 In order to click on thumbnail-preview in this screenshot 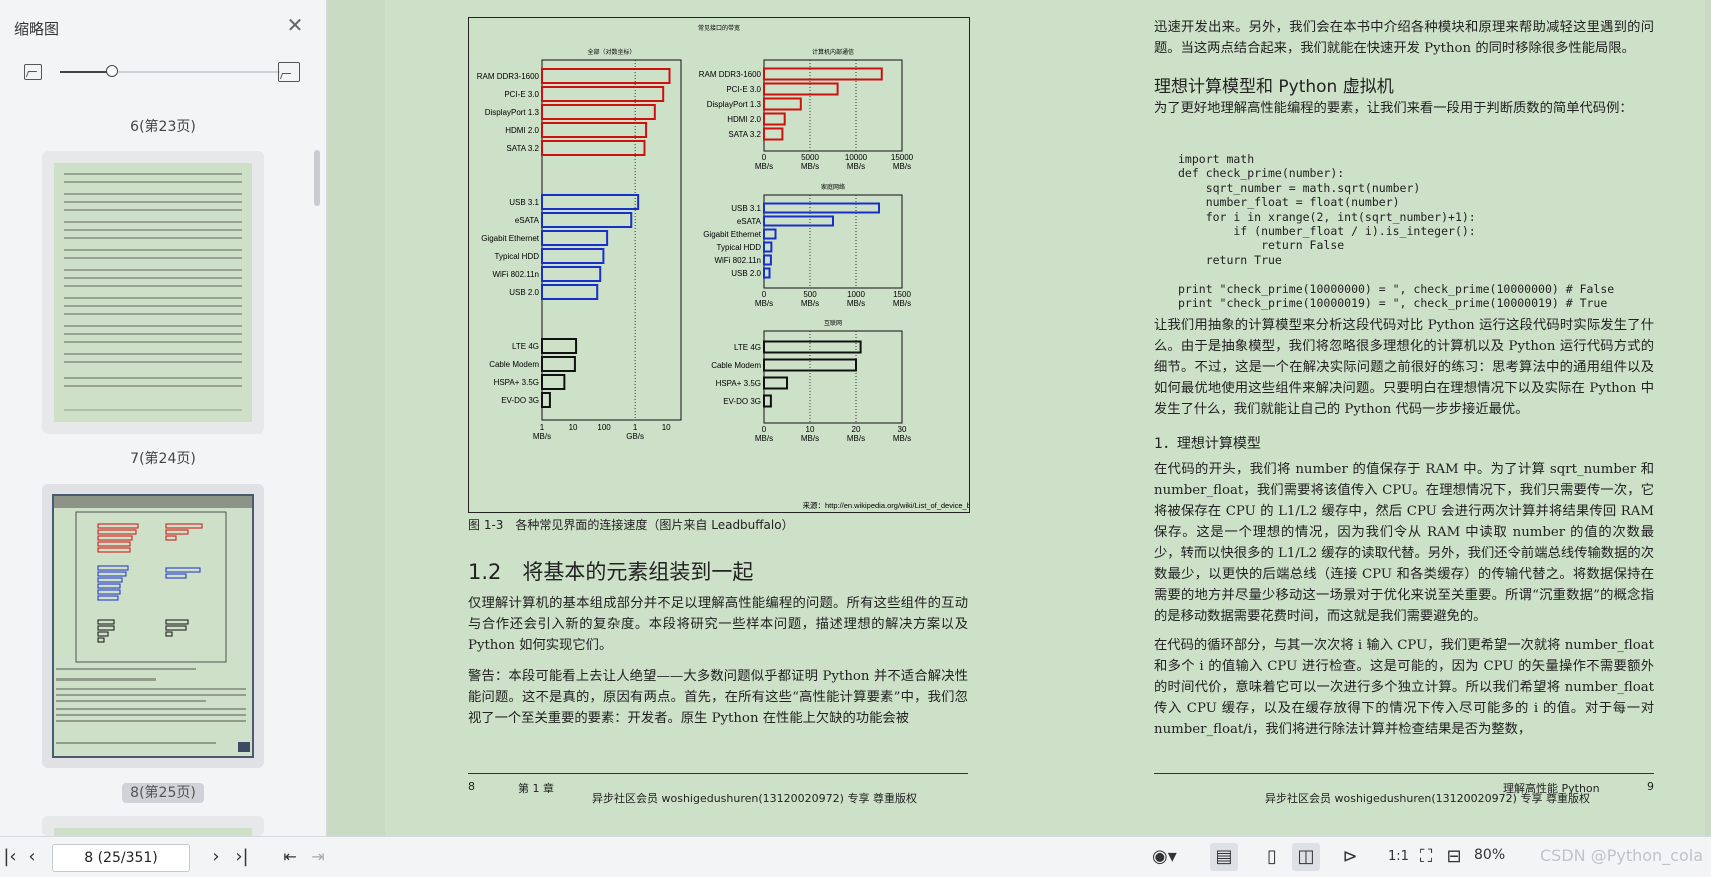, I will do `click(153, 292)`.